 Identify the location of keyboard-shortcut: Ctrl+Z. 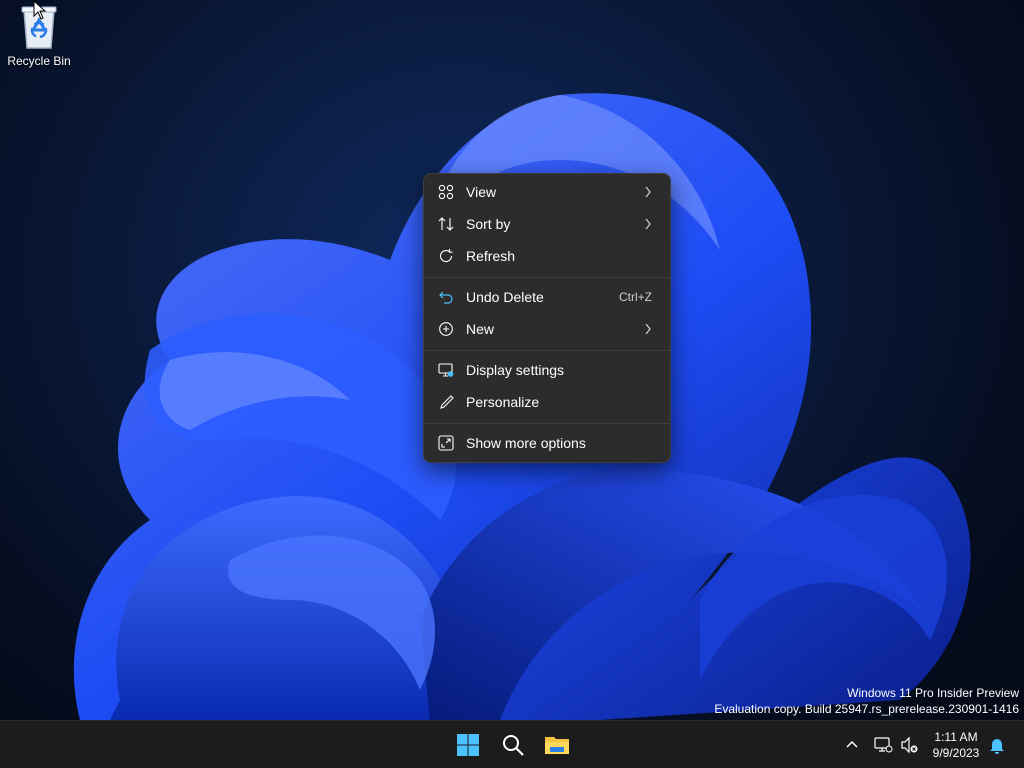
(635, 297).